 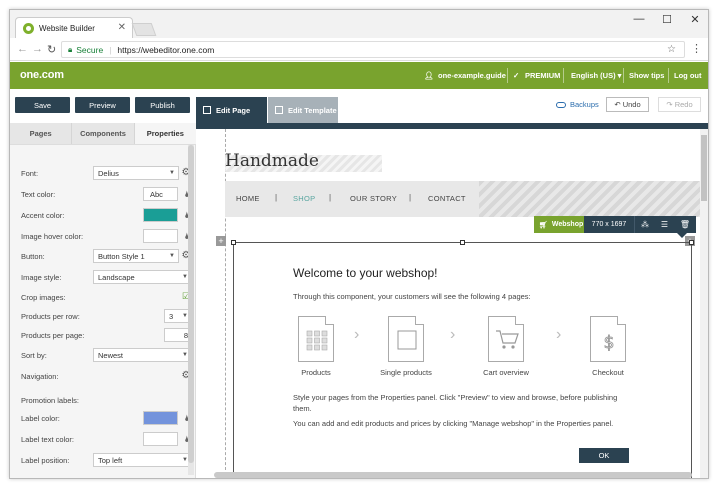 I want to click on panel-scrollbar, so click(x=191, y=310).